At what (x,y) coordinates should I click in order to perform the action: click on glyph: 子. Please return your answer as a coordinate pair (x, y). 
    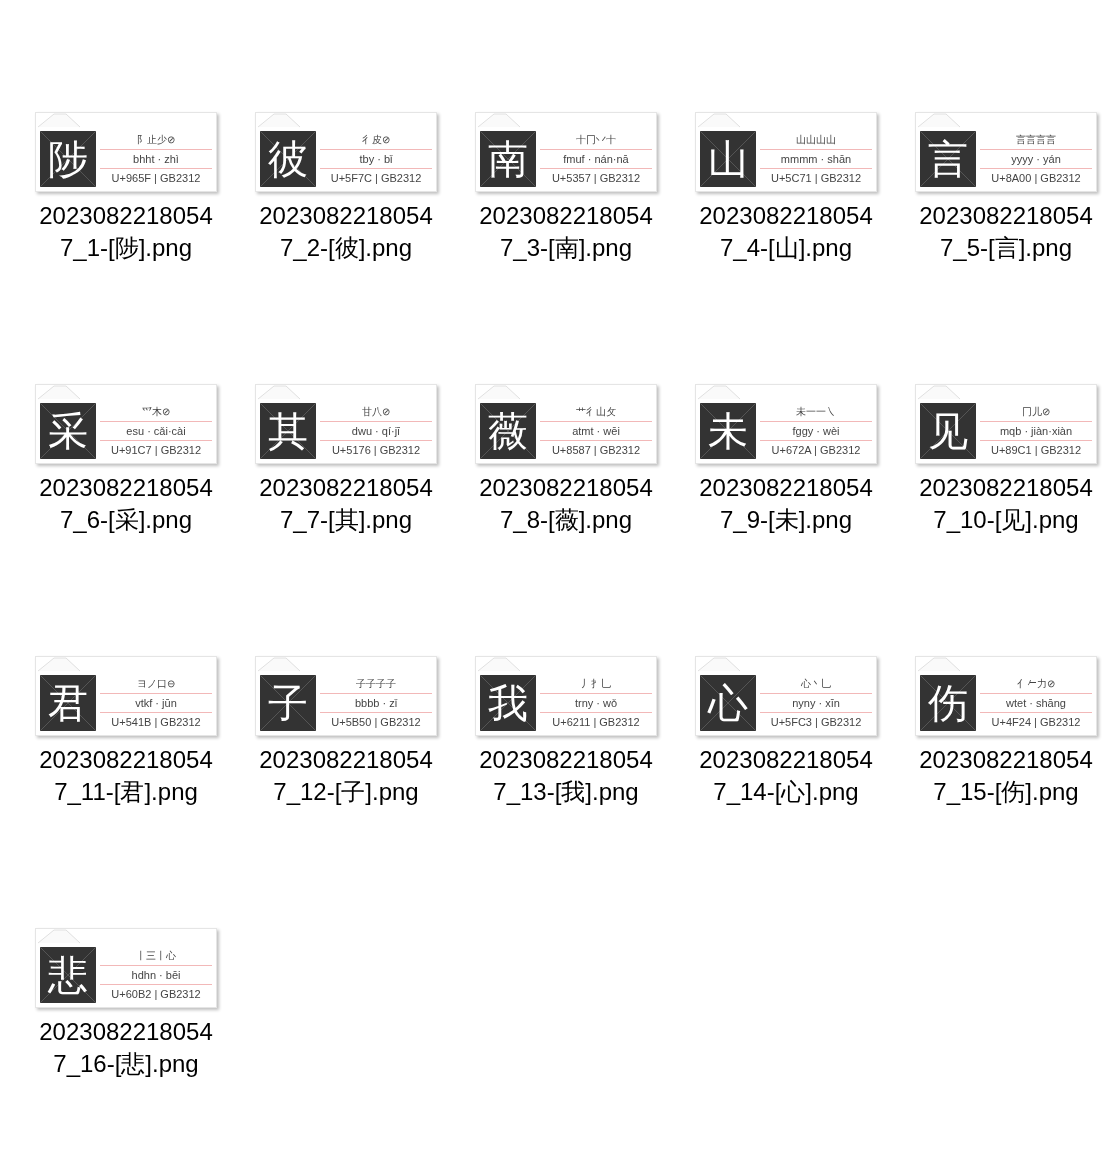
    Looking at the image, I should click on (288, 703).